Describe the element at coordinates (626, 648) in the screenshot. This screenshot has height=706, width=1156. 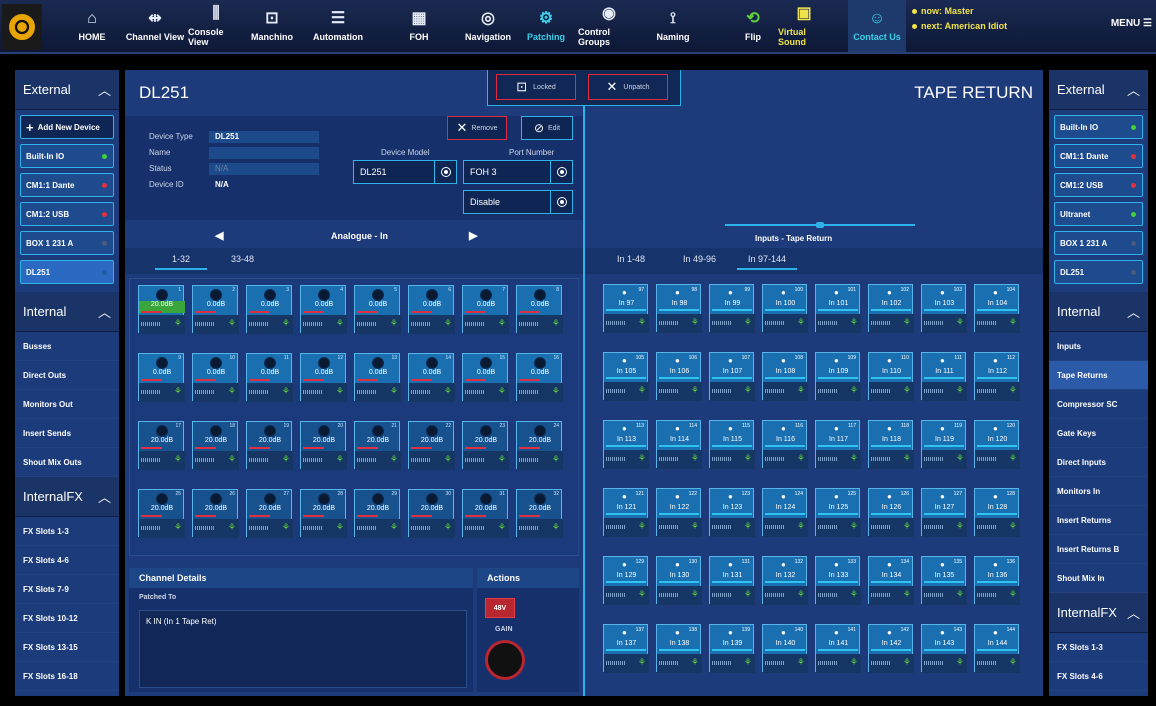
I see `tape-return-input: ● 137 In 137 ⚘` at that location.